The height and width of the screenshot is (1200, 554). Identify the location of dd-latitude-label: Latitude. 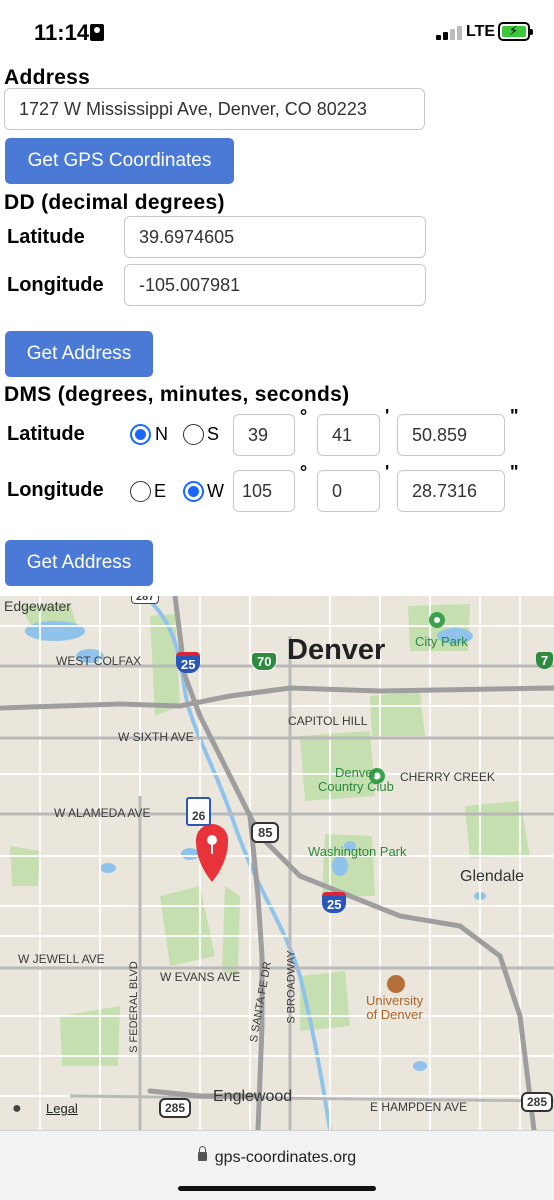
(46, 237).